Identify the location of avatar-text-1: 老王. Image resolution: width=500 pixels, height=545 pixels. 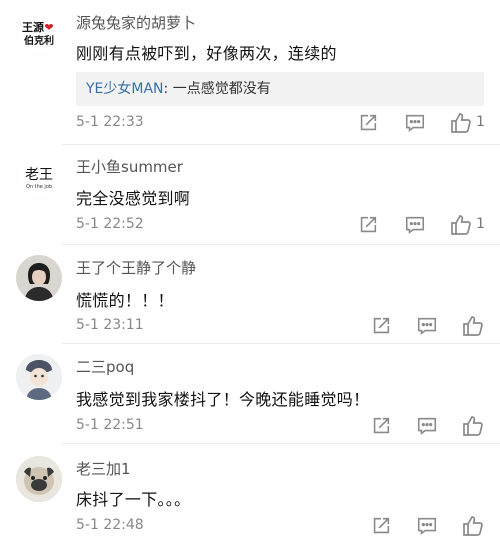
(39, 175).